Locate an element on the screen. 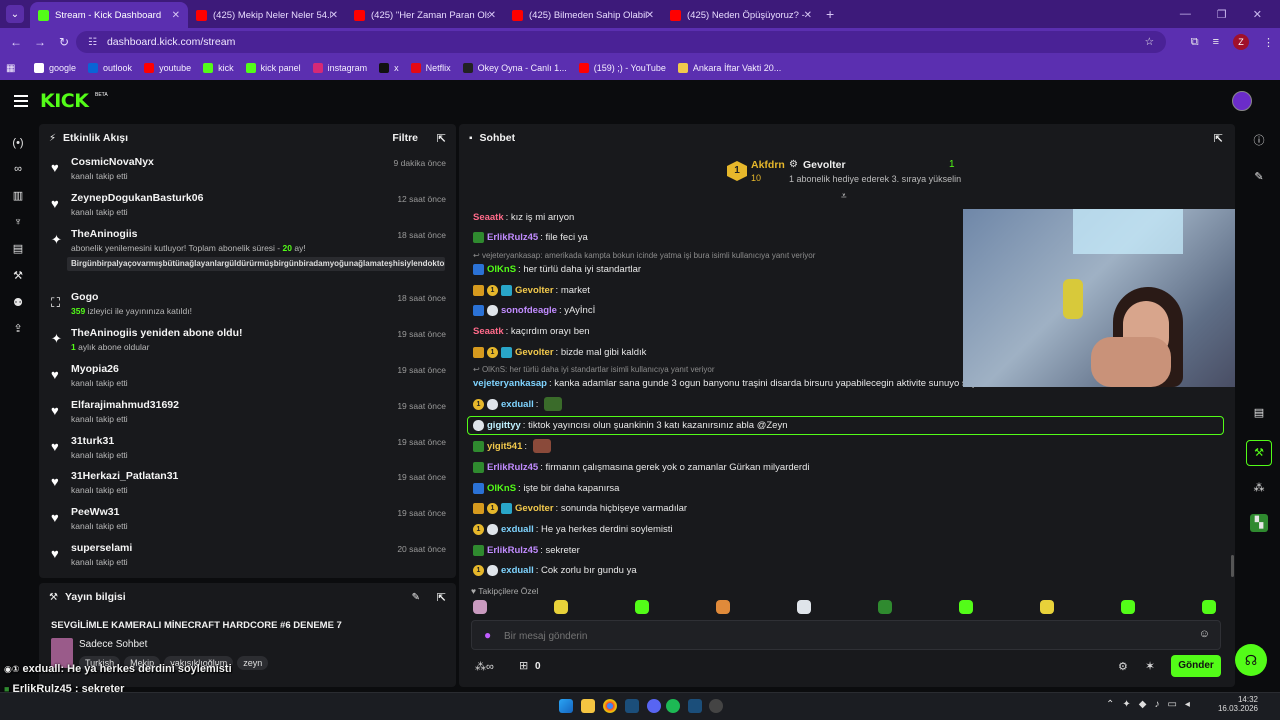  category-name: Sadece Sohbet is located at coordinates (113, 644).